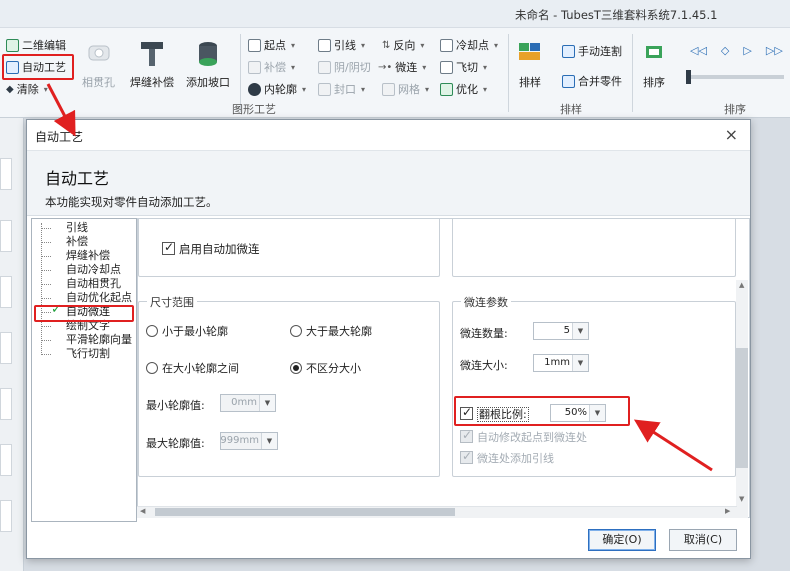  Describe the element at coordinates (673, 445) in the screenshot. I see `arrow-to-ratio` at that location.